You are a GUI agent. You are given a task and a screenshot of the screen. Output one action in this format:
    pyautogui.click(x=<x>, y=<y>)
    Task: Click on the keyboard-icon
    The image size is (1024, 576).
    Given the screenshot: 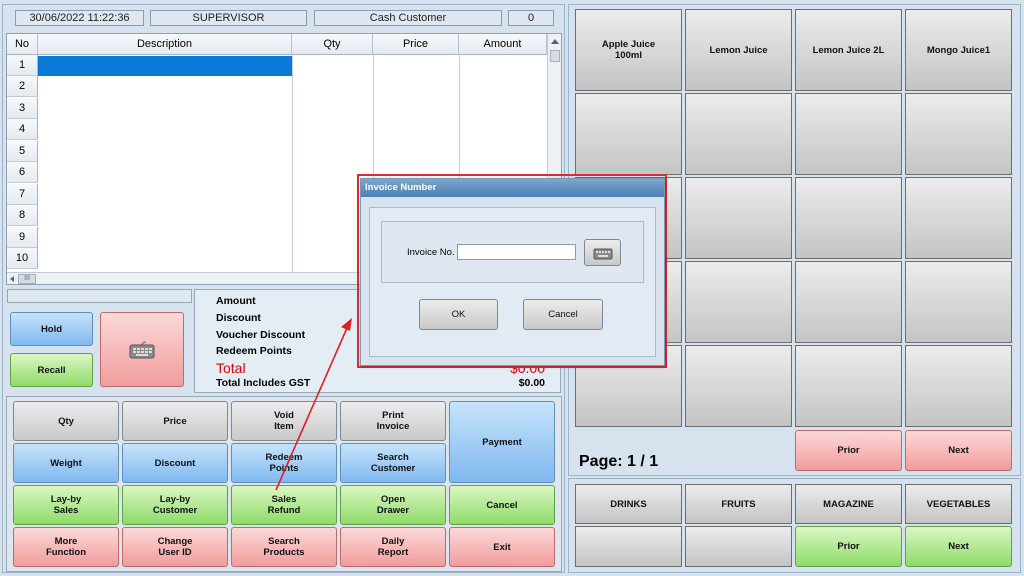 What is the action you would take?
    pyautogui.click(x=602, y=253)
    